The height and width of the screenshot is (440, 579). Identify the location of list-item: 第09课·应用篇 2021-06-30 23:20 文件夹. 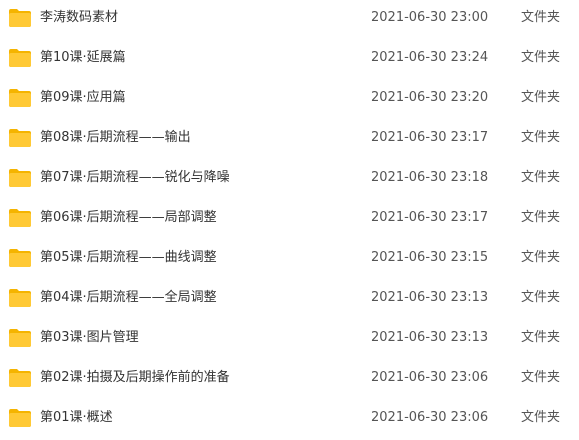
(289, 100).